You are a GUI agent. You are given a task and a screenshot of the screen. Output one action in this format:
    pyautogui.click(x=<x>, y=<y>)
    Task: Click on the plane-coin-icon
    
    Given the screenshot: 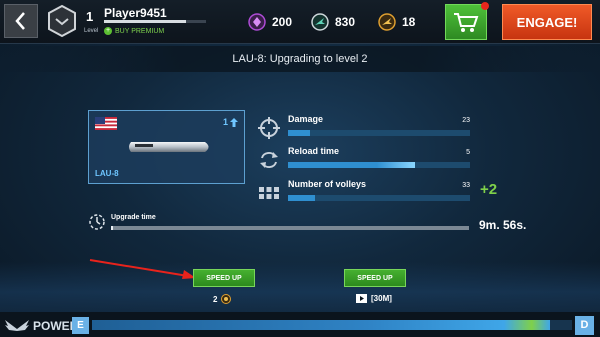 What is the action you would take?
    pyautogui.click(x=320, y=22)
    